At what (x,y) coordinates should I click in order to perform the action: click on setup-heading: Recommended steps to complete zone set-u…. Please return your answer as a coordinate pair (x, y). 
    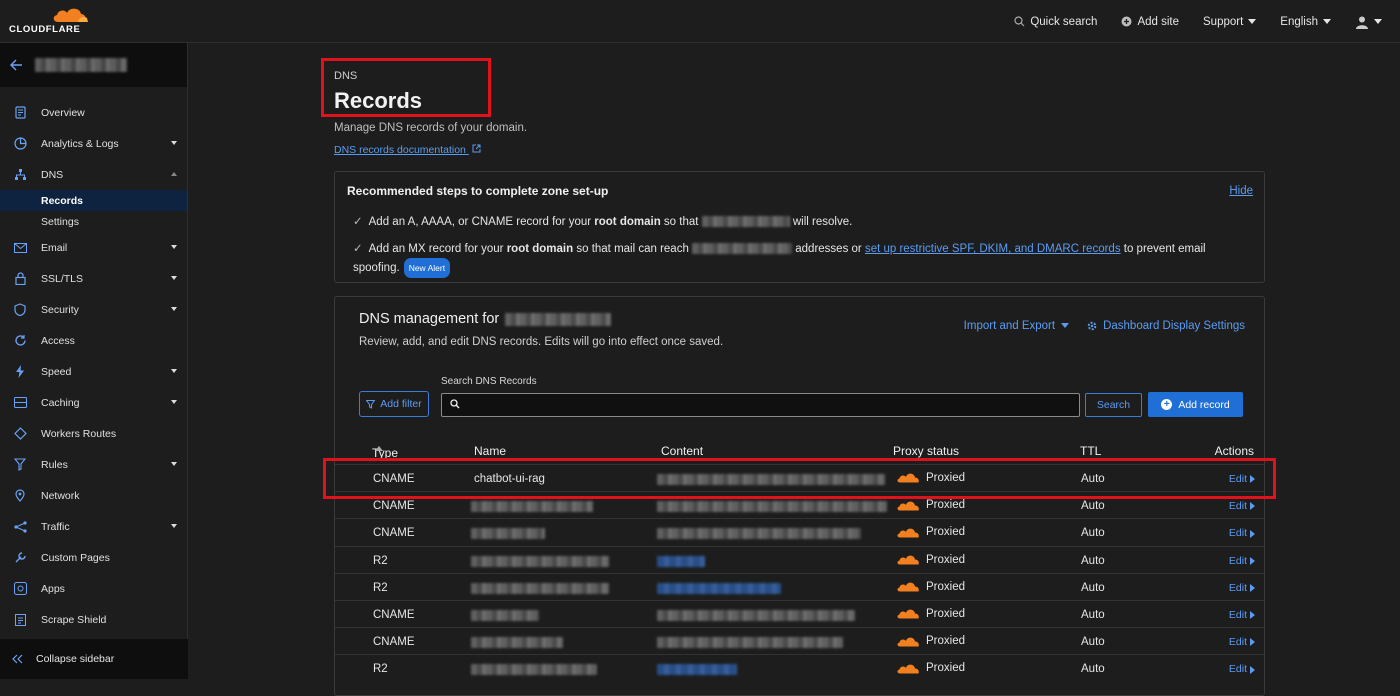
    Looking at the image, I should click on (478, 191).